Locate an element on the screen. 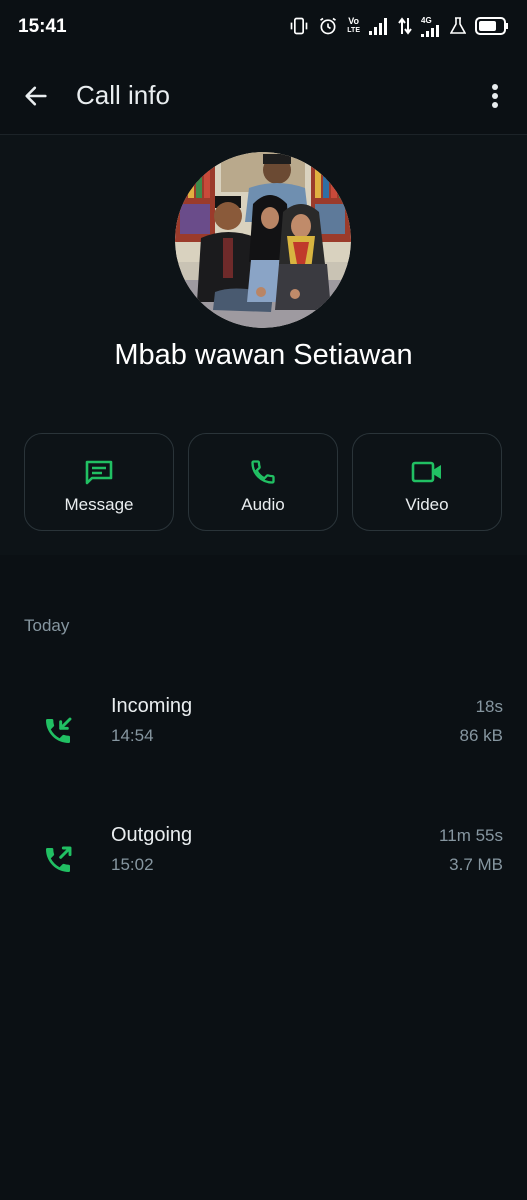 The image size is (527, 1200). videocam-icon is located at coordinates (427, 472).